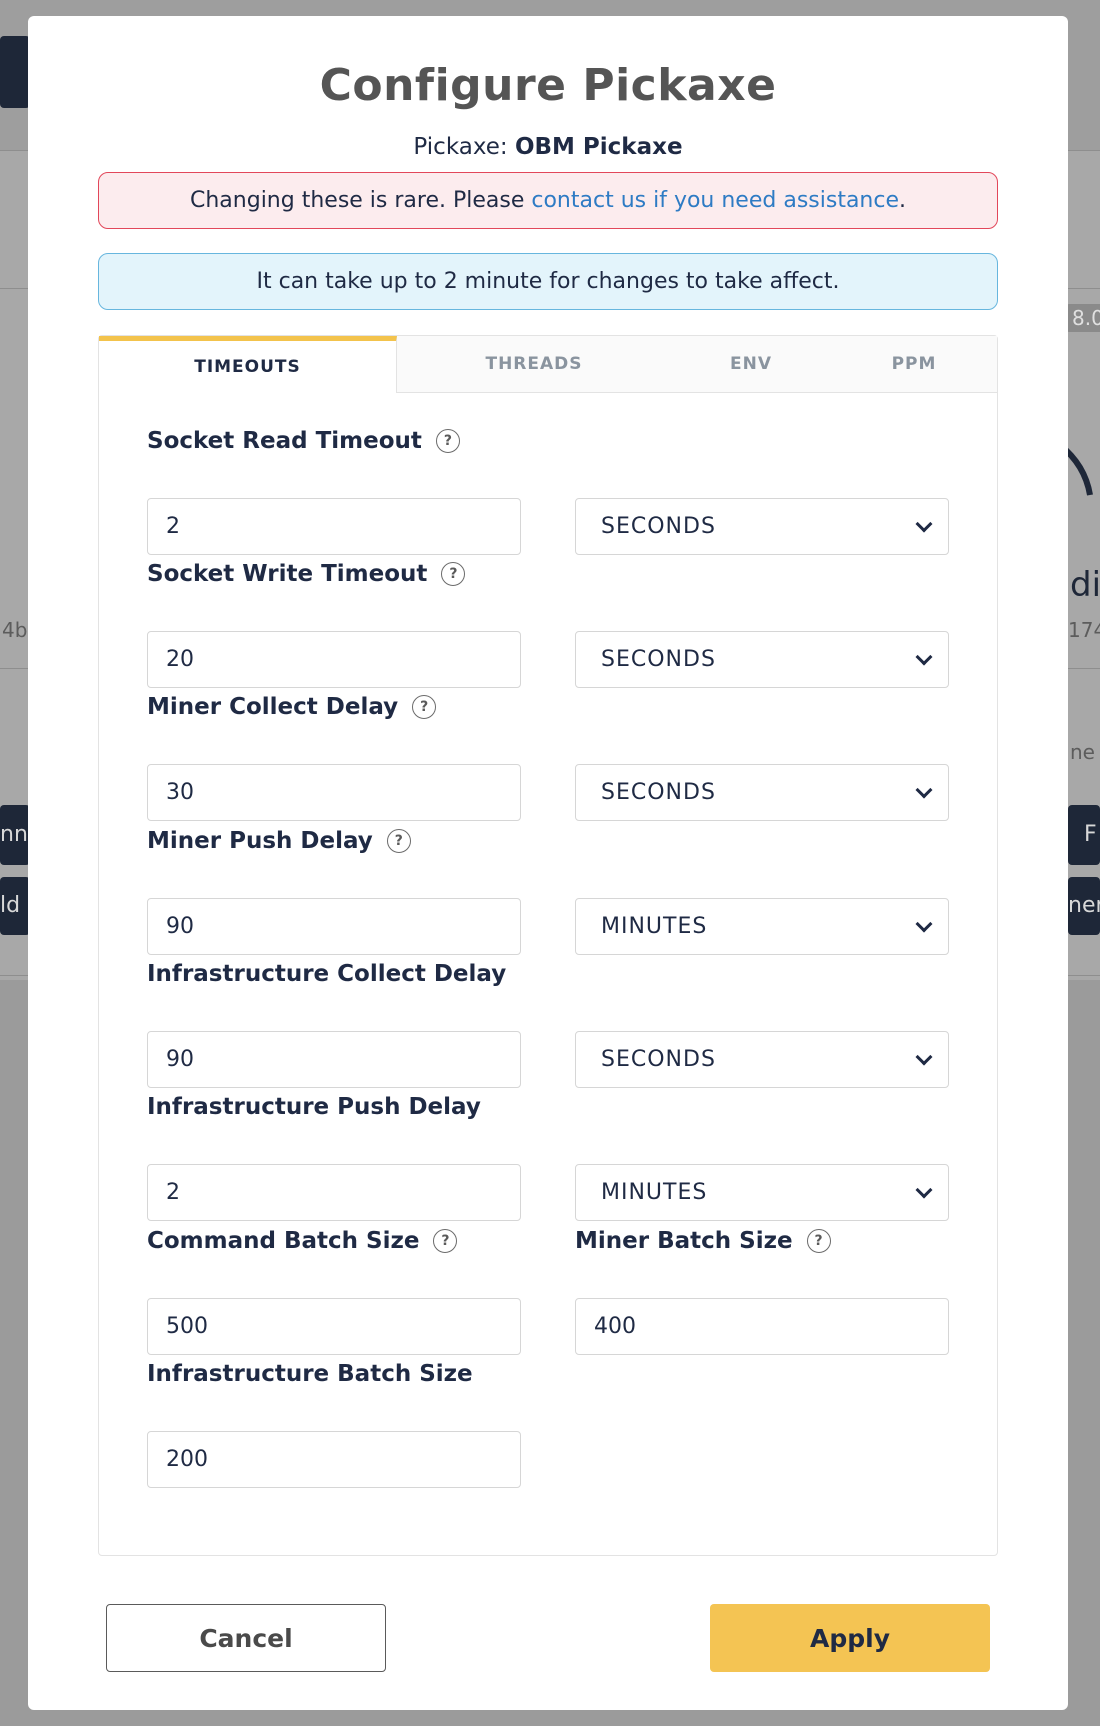  I want to click on field-label-text: Infrastructure Batch Size, so click(310, 1374).